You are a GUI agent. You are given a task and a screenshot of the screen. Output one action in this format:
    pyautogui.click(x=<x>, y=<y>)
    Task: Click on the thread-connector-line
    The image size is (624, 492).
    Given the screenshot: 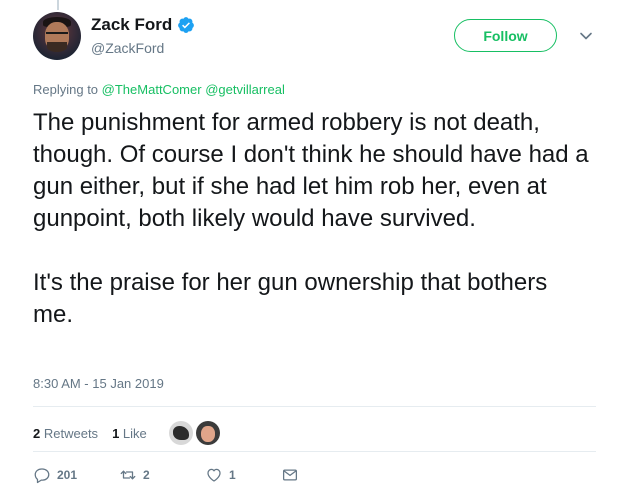 What is the action you would take?
    pyautogui.click(x=58, y=5)
    